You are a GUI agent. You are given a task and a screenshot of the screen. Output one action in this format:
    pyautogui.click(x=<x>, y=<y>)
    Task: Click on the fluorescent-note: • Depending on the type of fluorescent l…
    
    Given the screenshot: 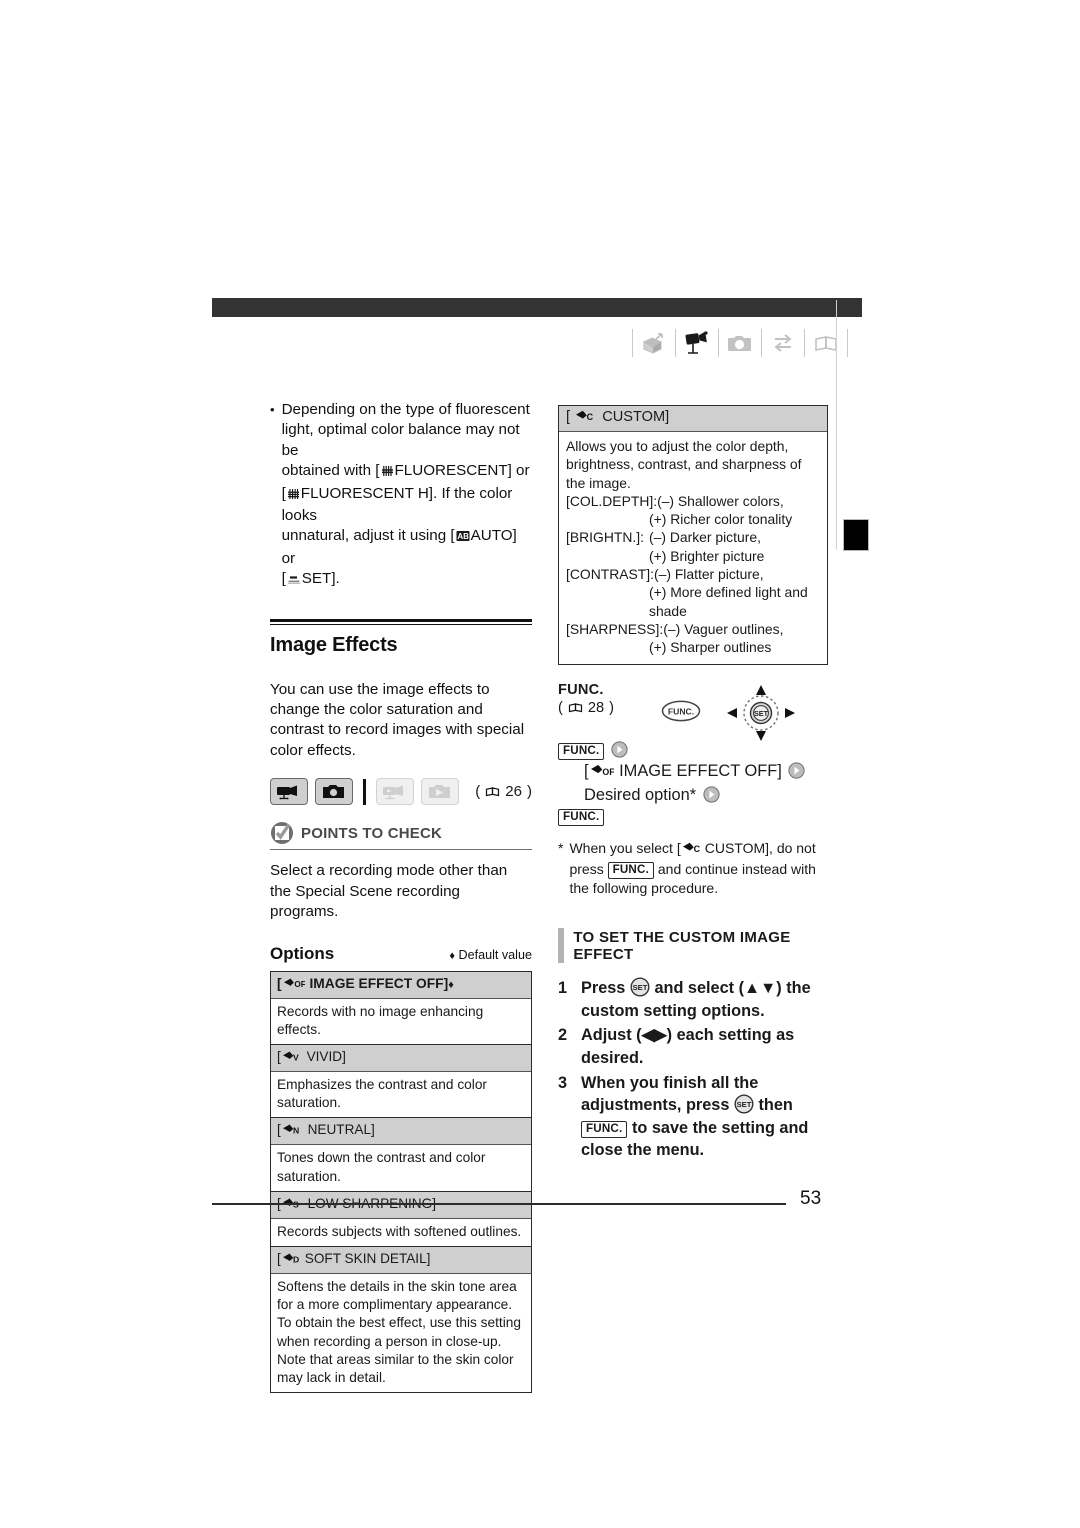 What is the action you would take?
    pyautogui.click(x=401, y=496)
    